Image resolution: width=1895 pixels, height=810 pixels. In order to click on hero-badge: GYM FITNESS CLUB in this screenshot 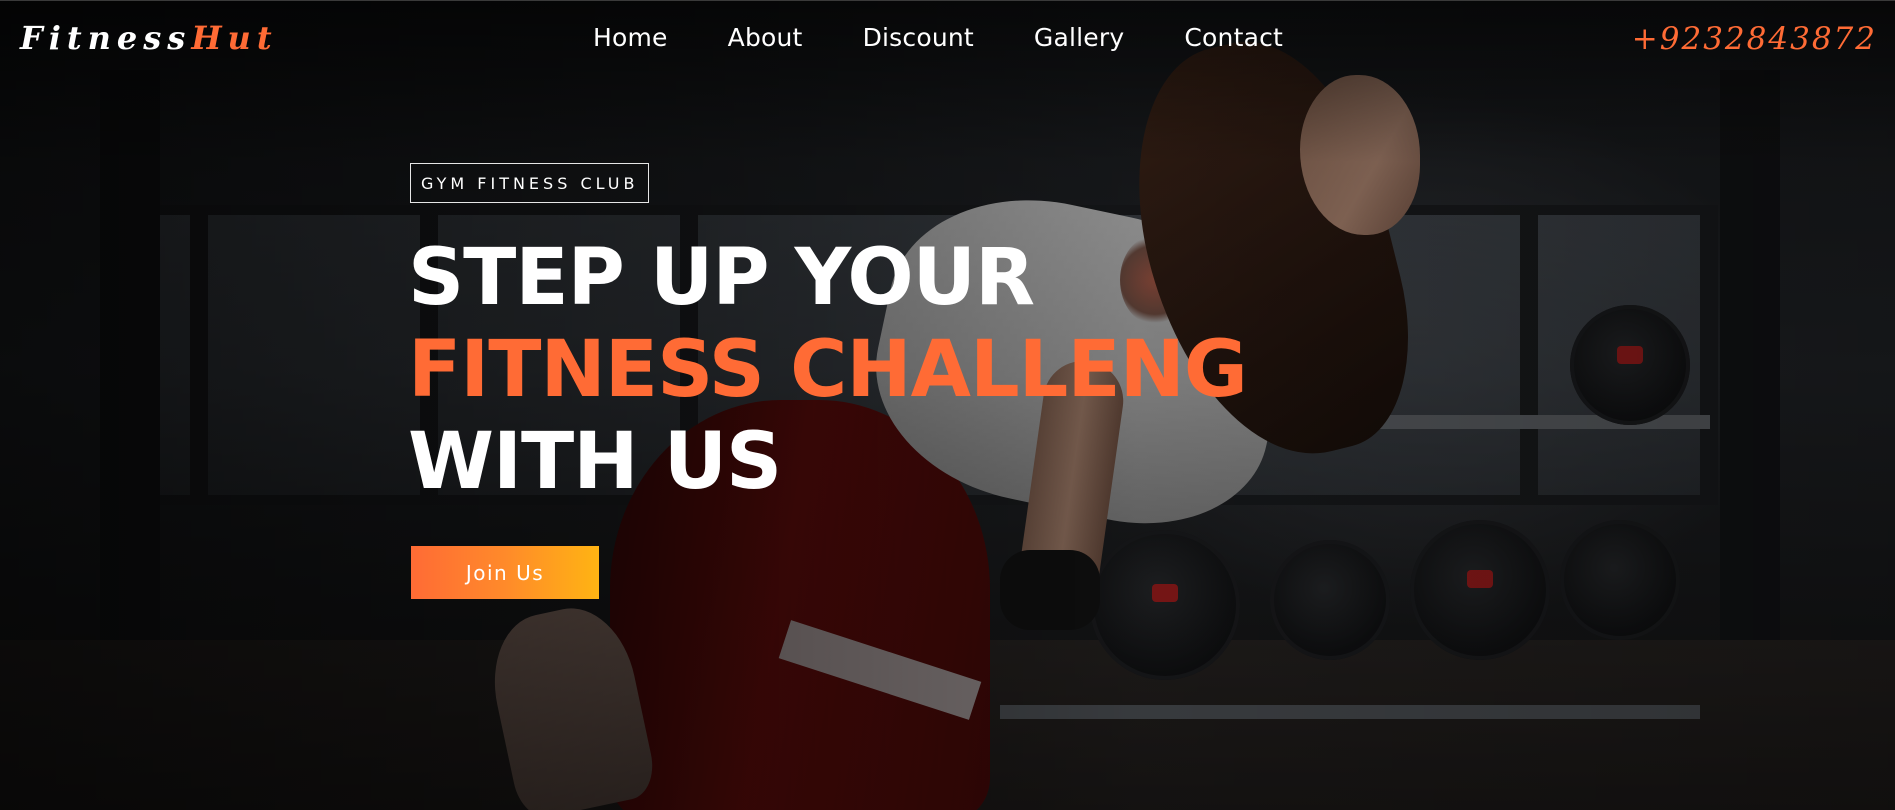, I will do `click(530, 183)`.